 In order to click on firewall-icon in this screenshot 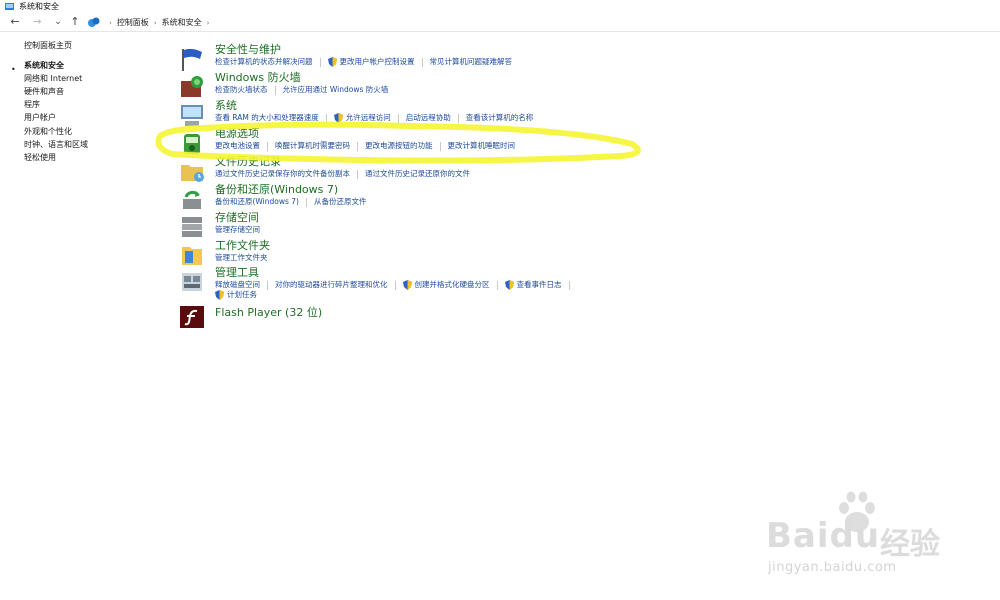, I will do `click(192, 86)`.